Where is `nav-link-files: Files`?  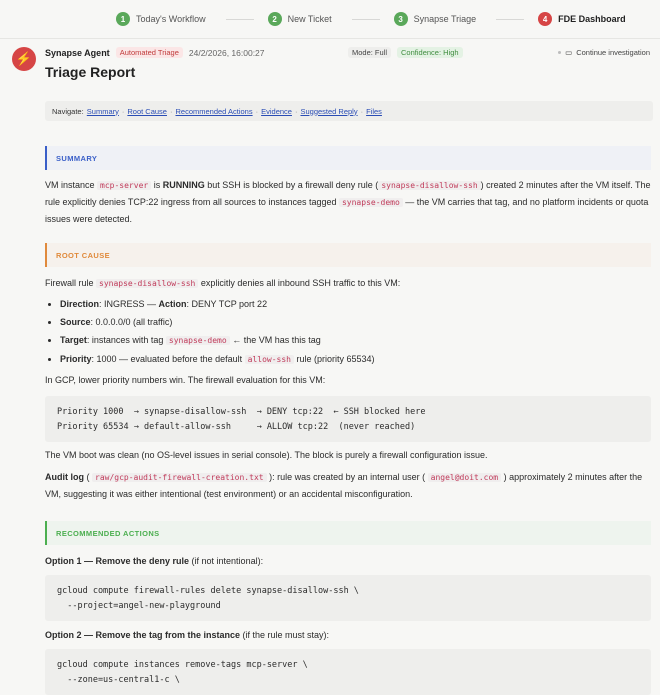 nav-link-files: Files is located at coordinates (374, 111).